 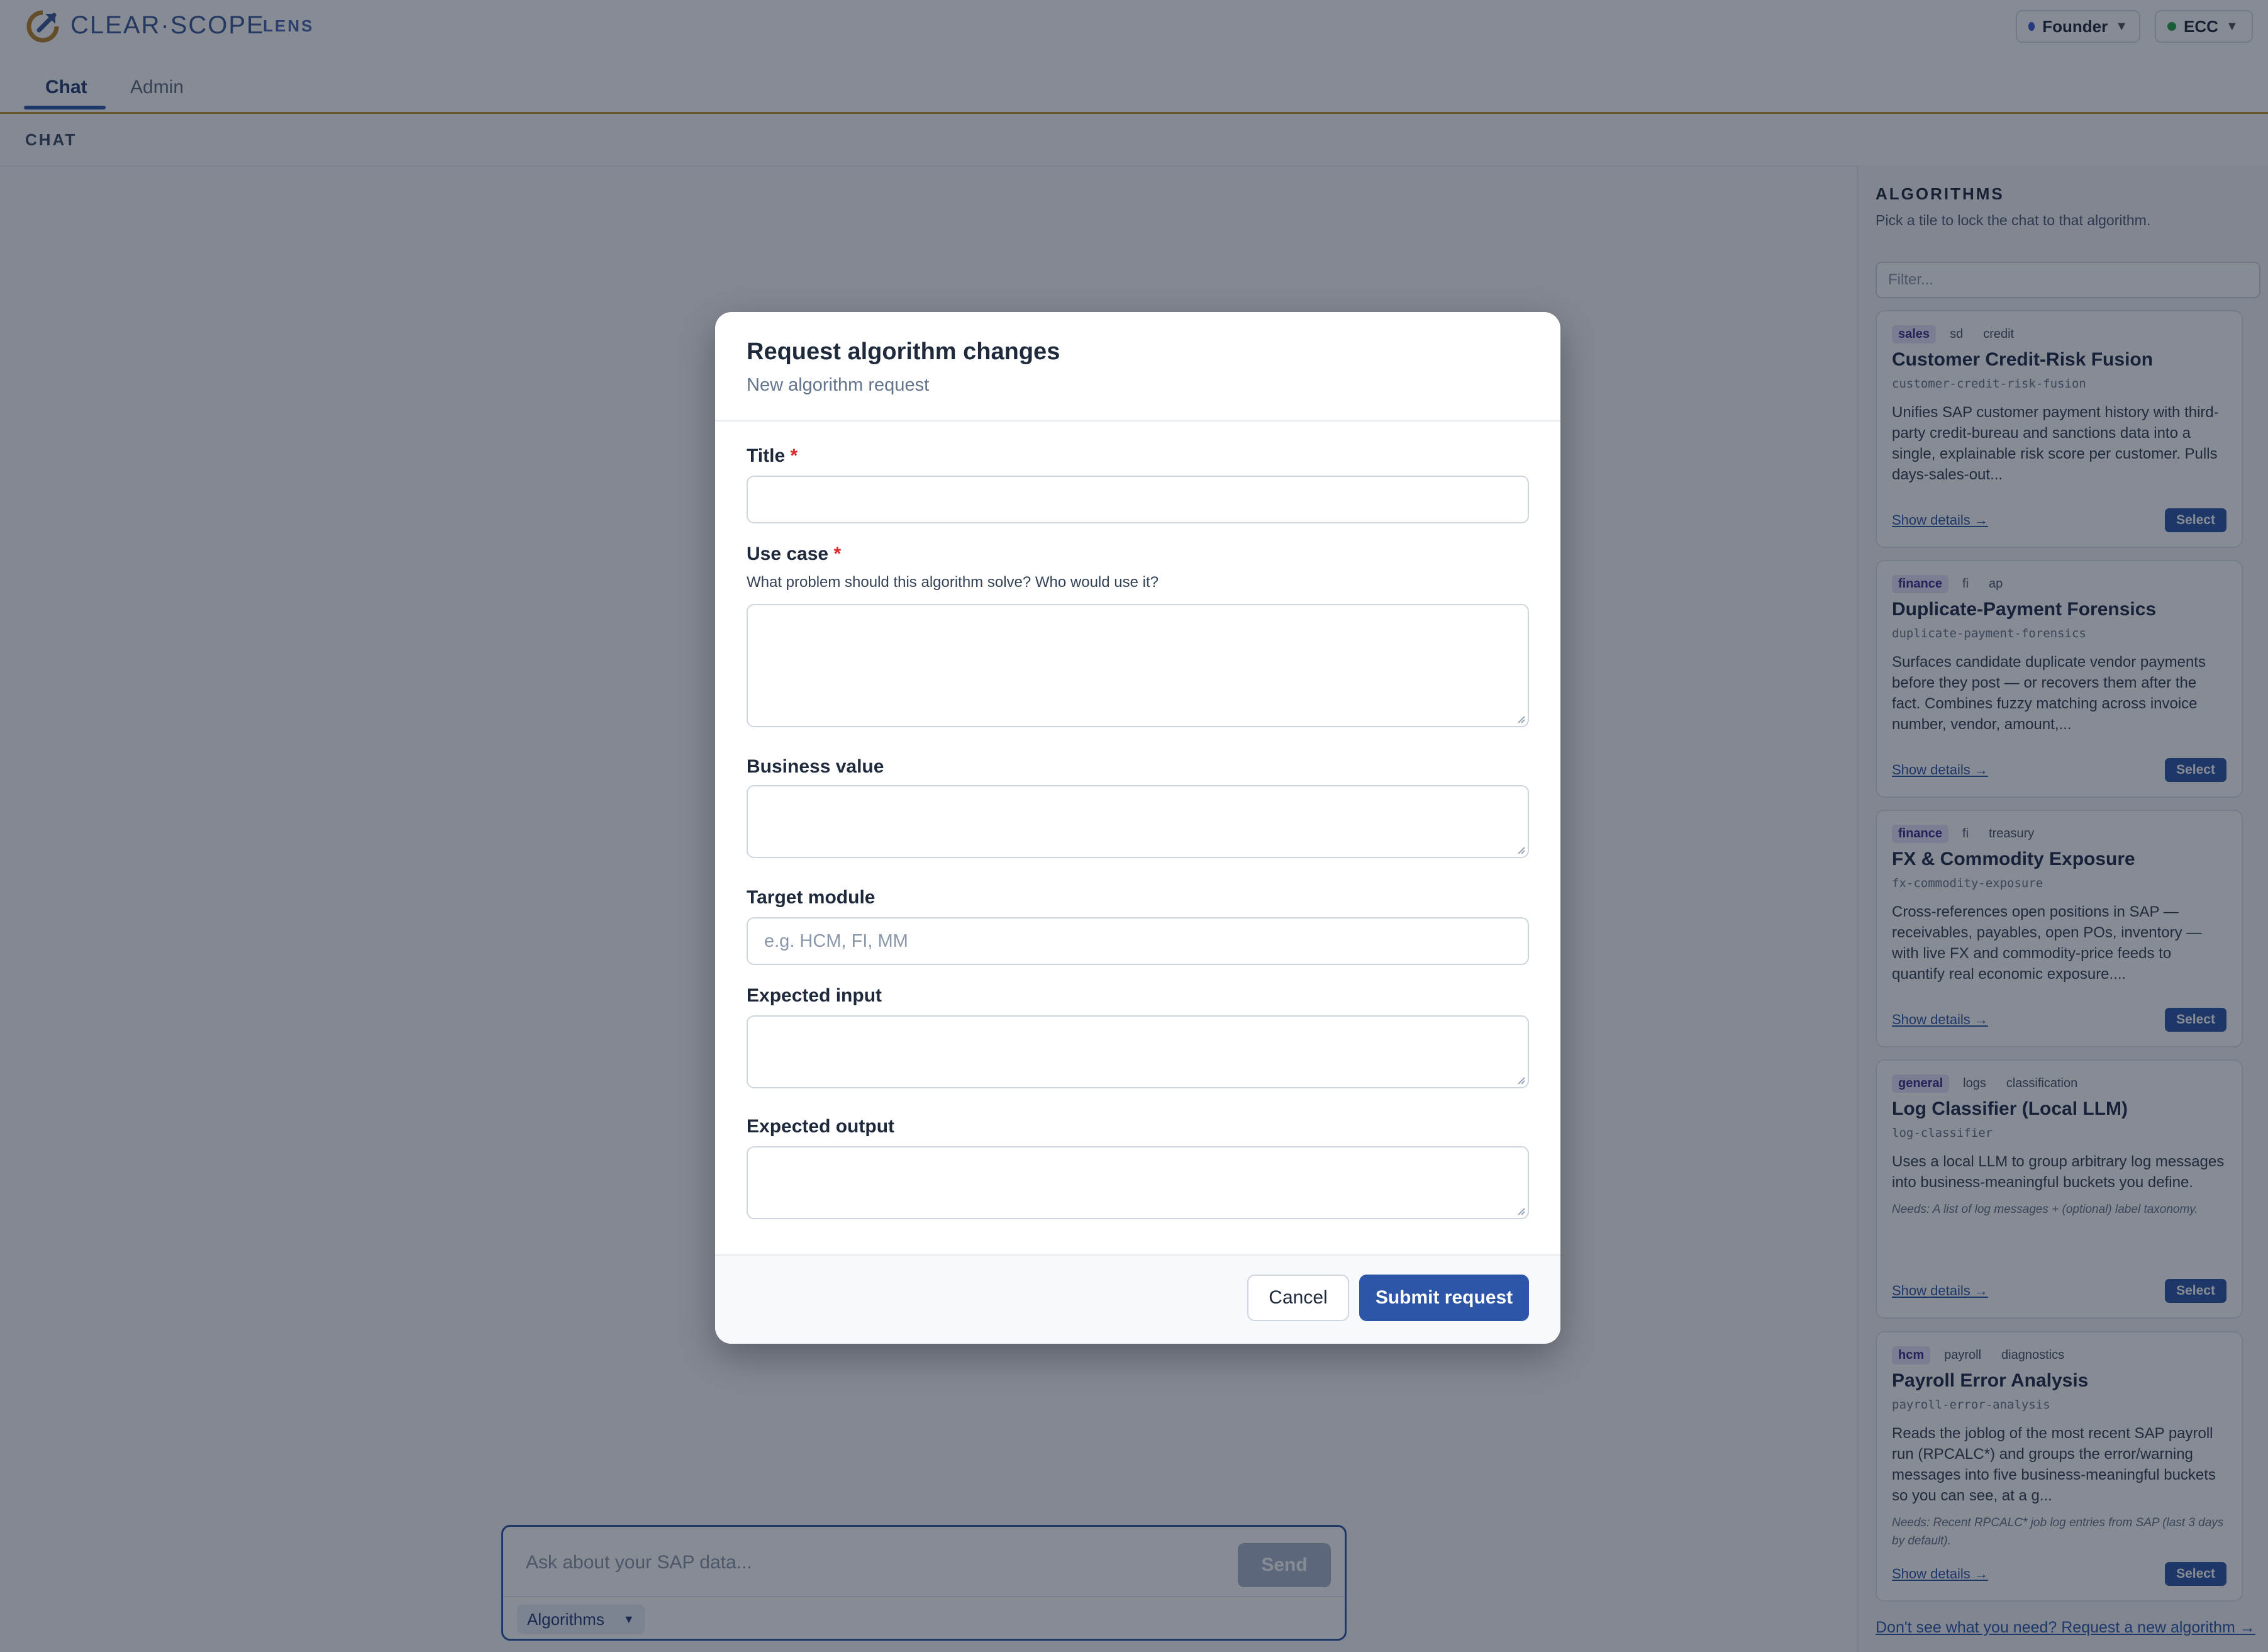 What do you see at coordinates (1138, 941) in the screenshot?
I see `target-module-input: e.g. HCM, FI, MM` at bounding box center [1138, 941].